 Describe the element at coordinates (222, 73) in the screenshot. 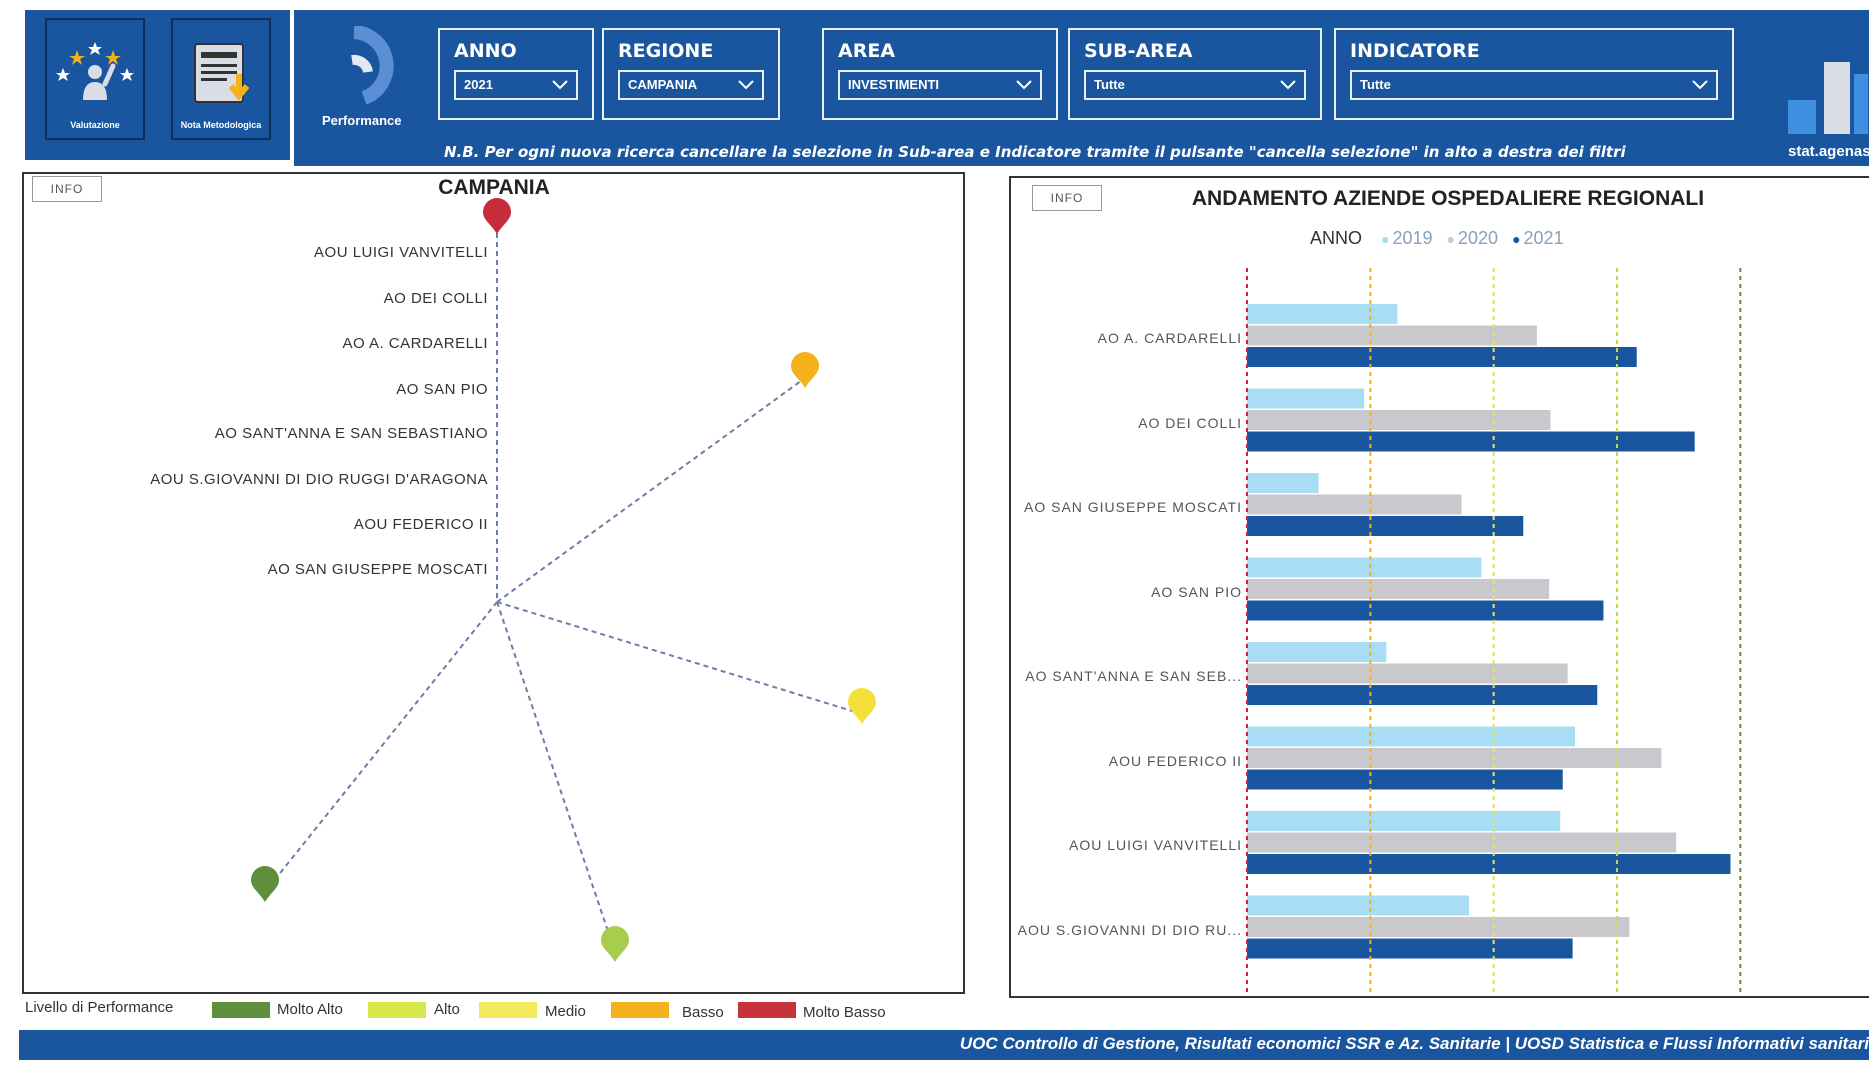

I see `document-download-icon` at that location.